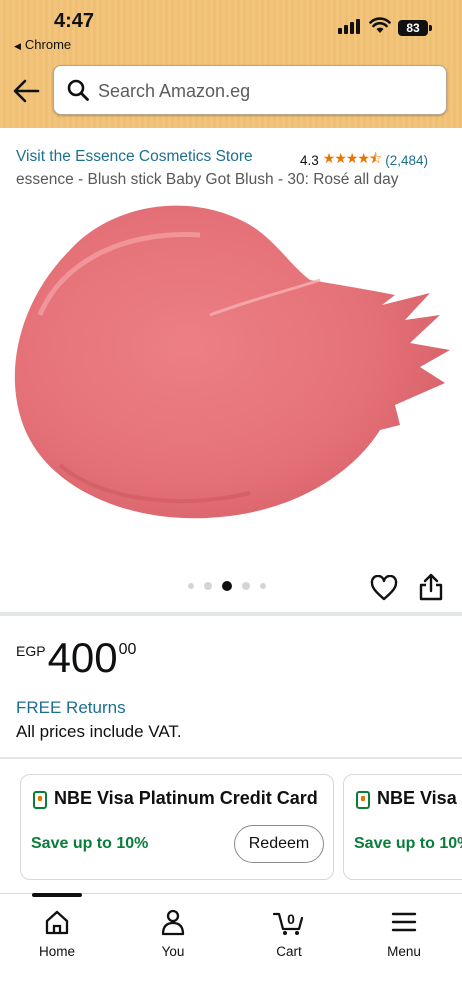 The height and width of the screenshot is (1000, 462). What do you see at coordinates (78, 90) in the screenshot?
I see `search-icon` at bounding box center [78, 90].